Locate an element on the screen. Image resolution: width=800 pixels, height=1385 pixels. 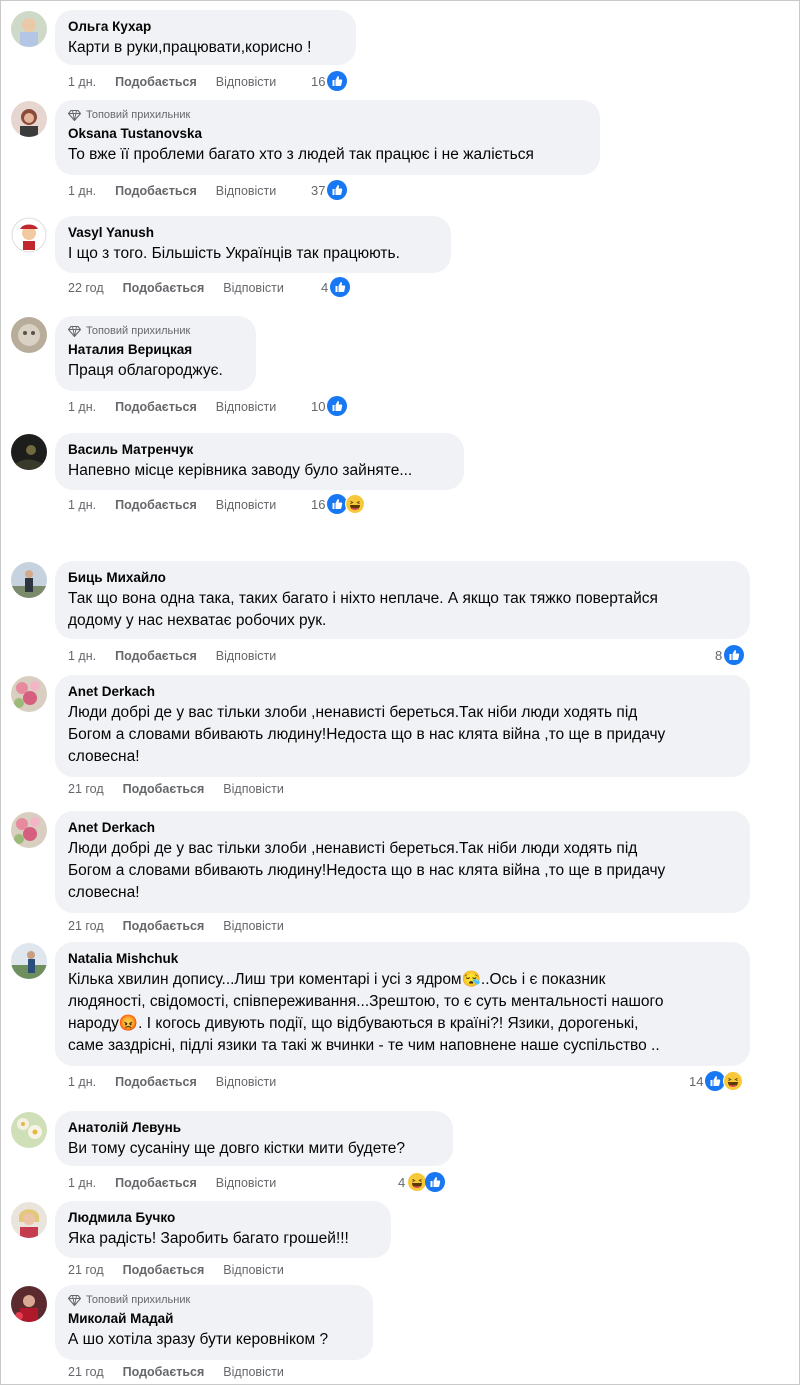
reaction-summary: 8 is located at coordinates (730, 655).